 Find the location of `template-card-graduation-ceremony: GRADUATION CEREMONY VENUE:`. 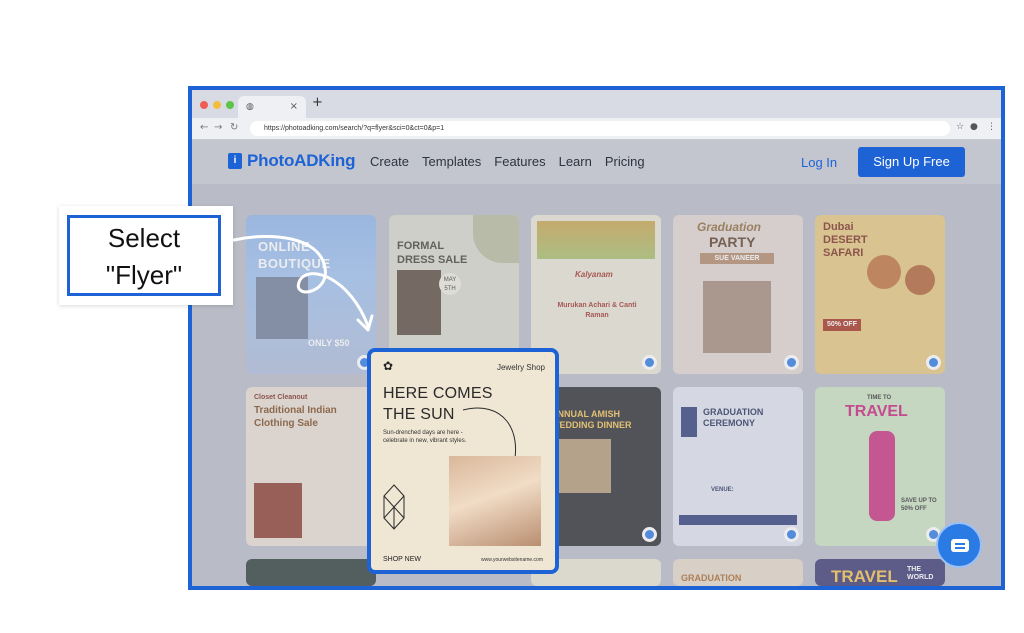

template-card-graduation-ceremony: GRADUATION CEREMONY VENUE: is located at coordinates (738, 466).